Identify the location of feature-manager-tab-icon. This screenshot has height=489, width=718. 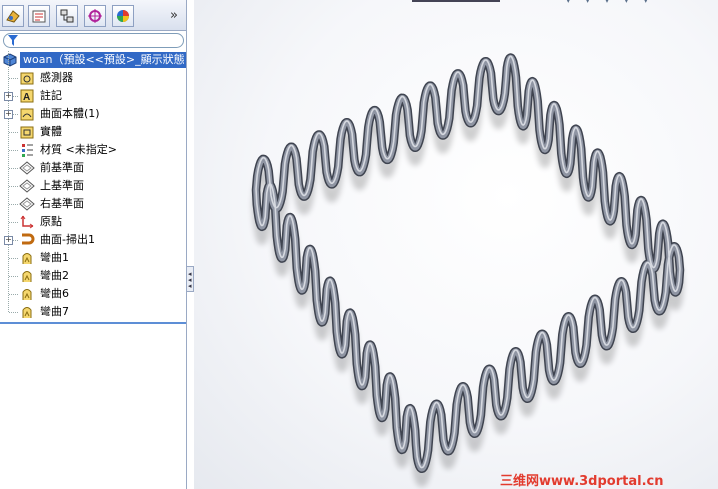
(13, 16).